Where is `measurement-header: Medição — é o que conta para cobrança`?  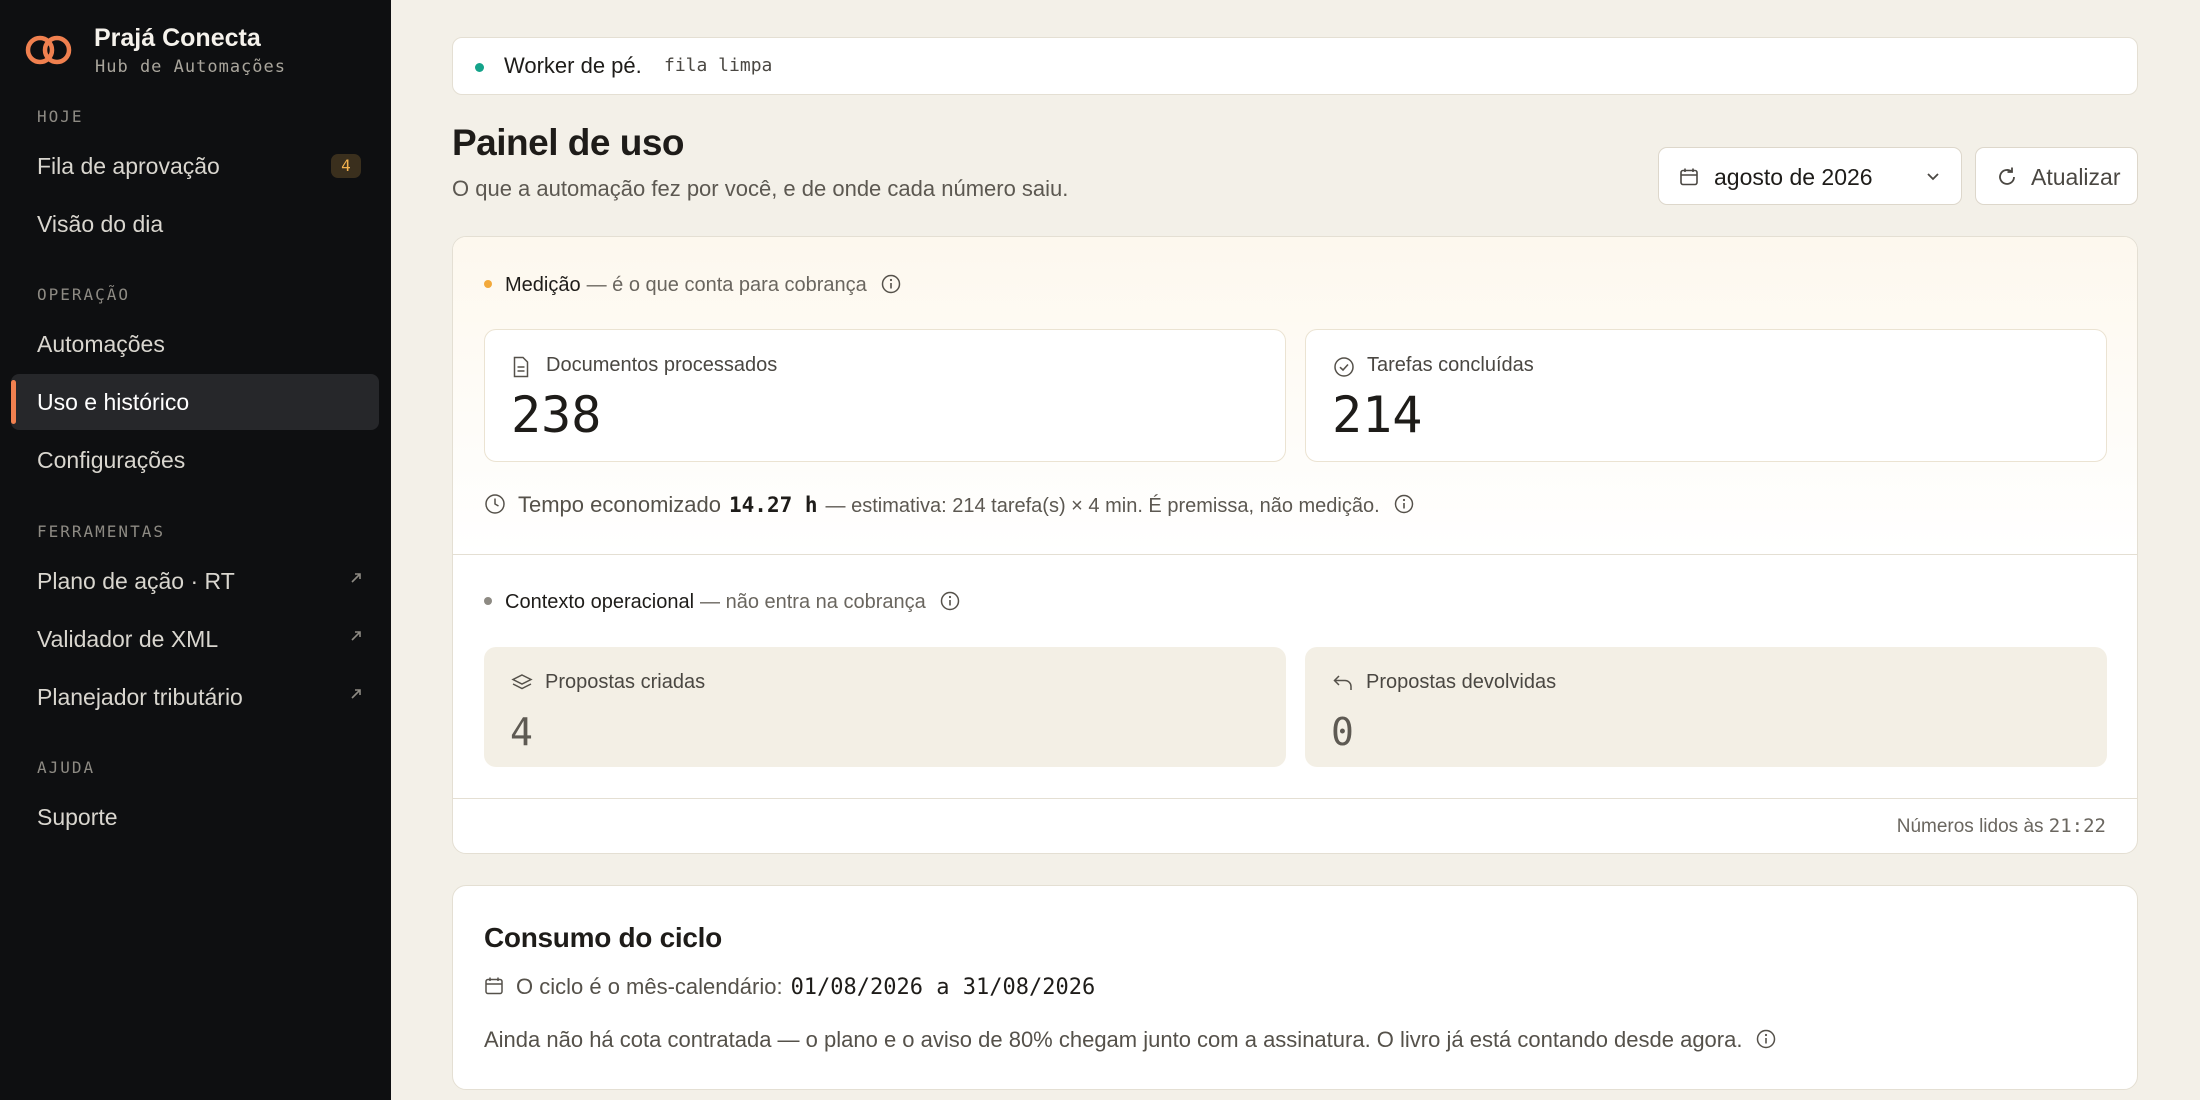
measurement-header: Medição — é o que conta para cobrança is located at coordinates (692, 285).